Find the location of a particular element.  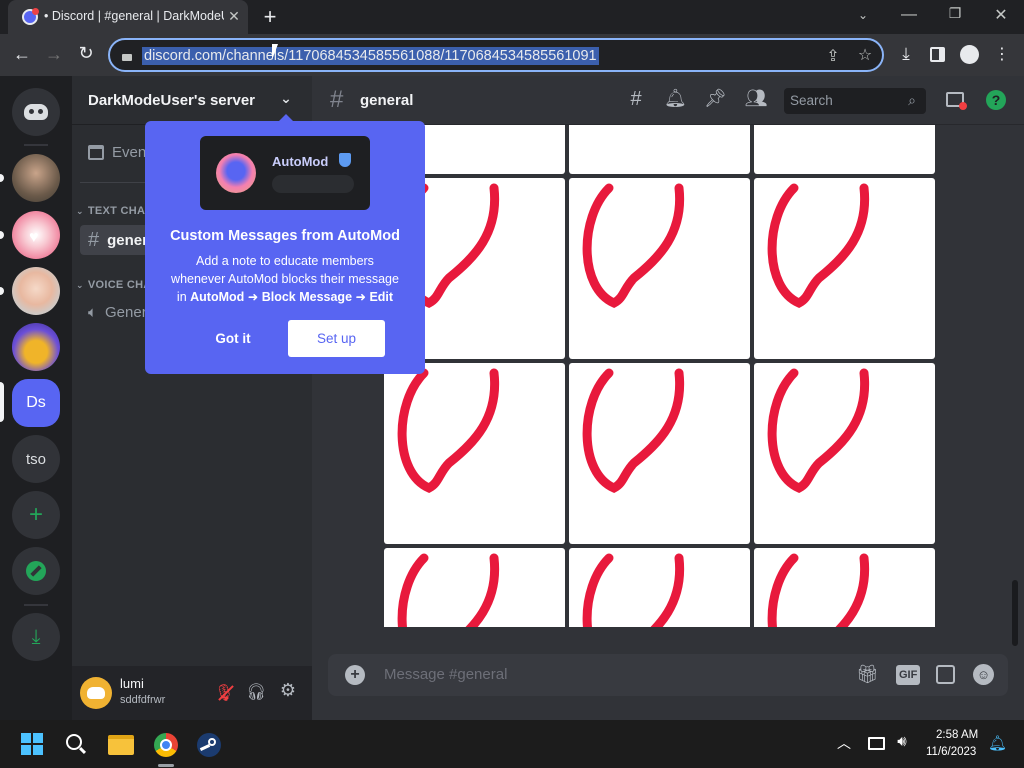

user-tag: sddfdfrwr is located at coordinates (143, 700).